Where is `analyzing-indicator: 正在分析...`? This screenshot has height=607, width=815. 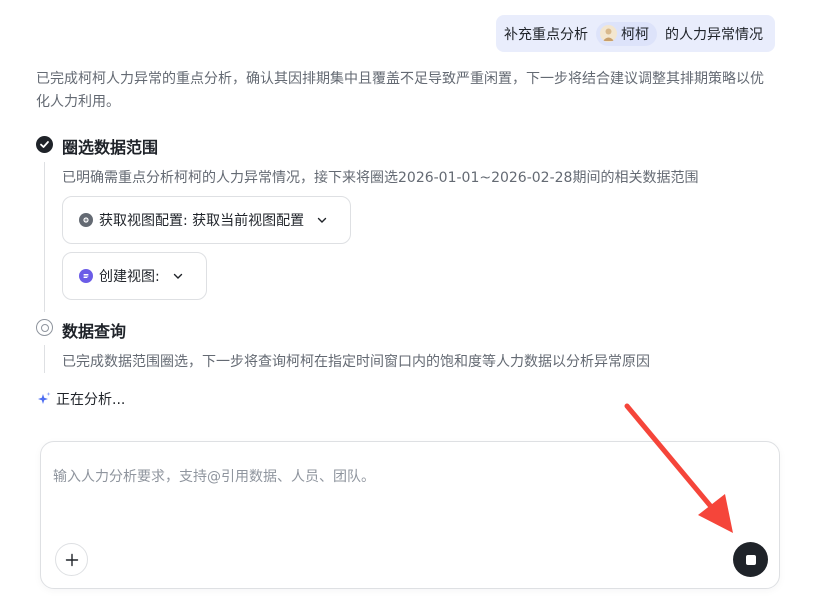 analyzing-indicator: 正在分析... is located at coordinates (80, 399).